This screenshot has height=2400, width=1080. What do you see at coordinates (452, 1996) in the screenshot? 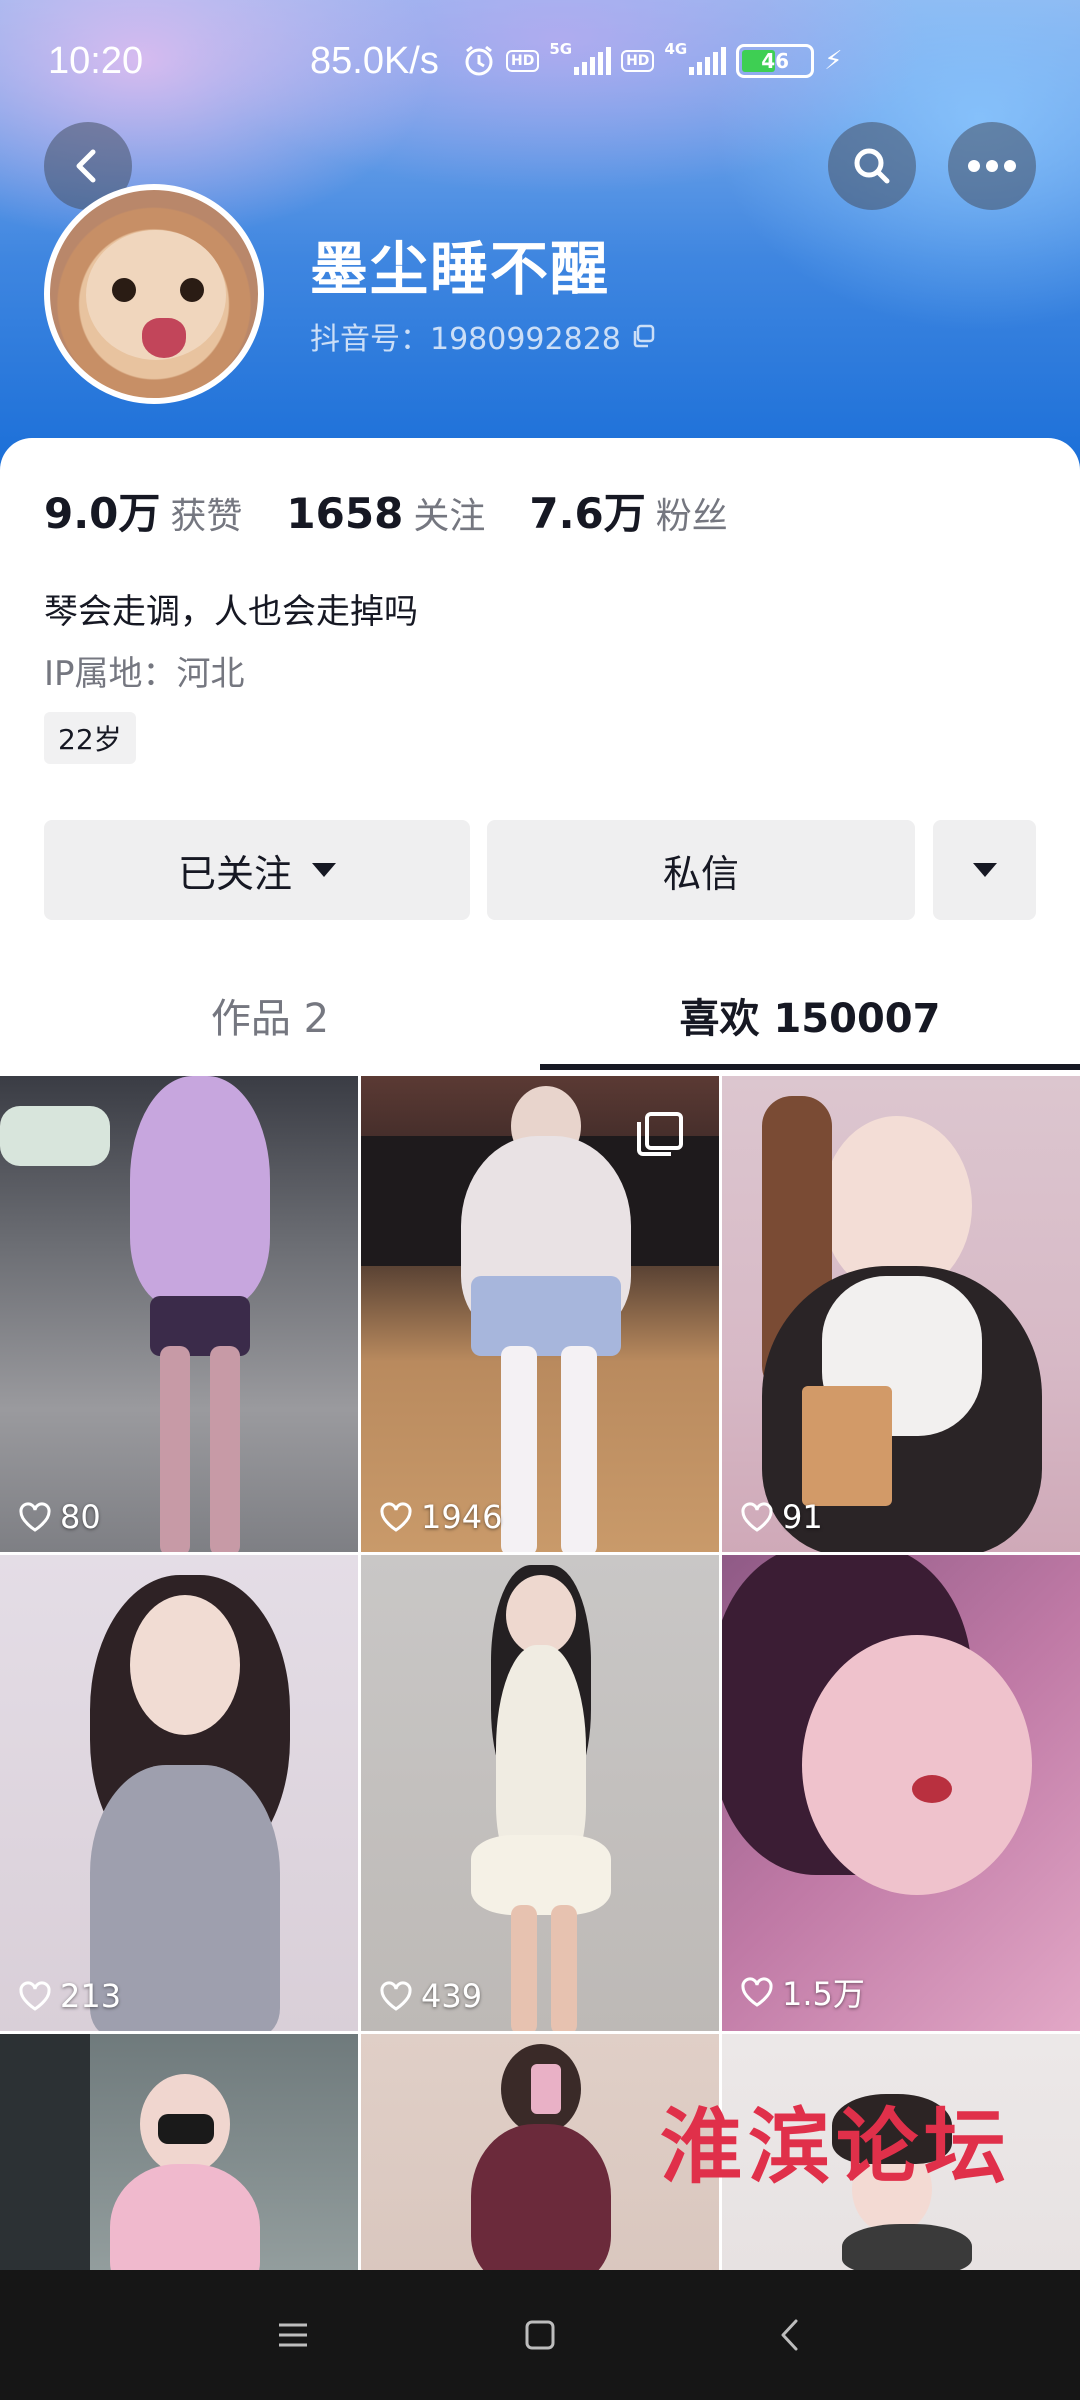
I see `like-count-text: 439` at bounding box center [452, 1996].